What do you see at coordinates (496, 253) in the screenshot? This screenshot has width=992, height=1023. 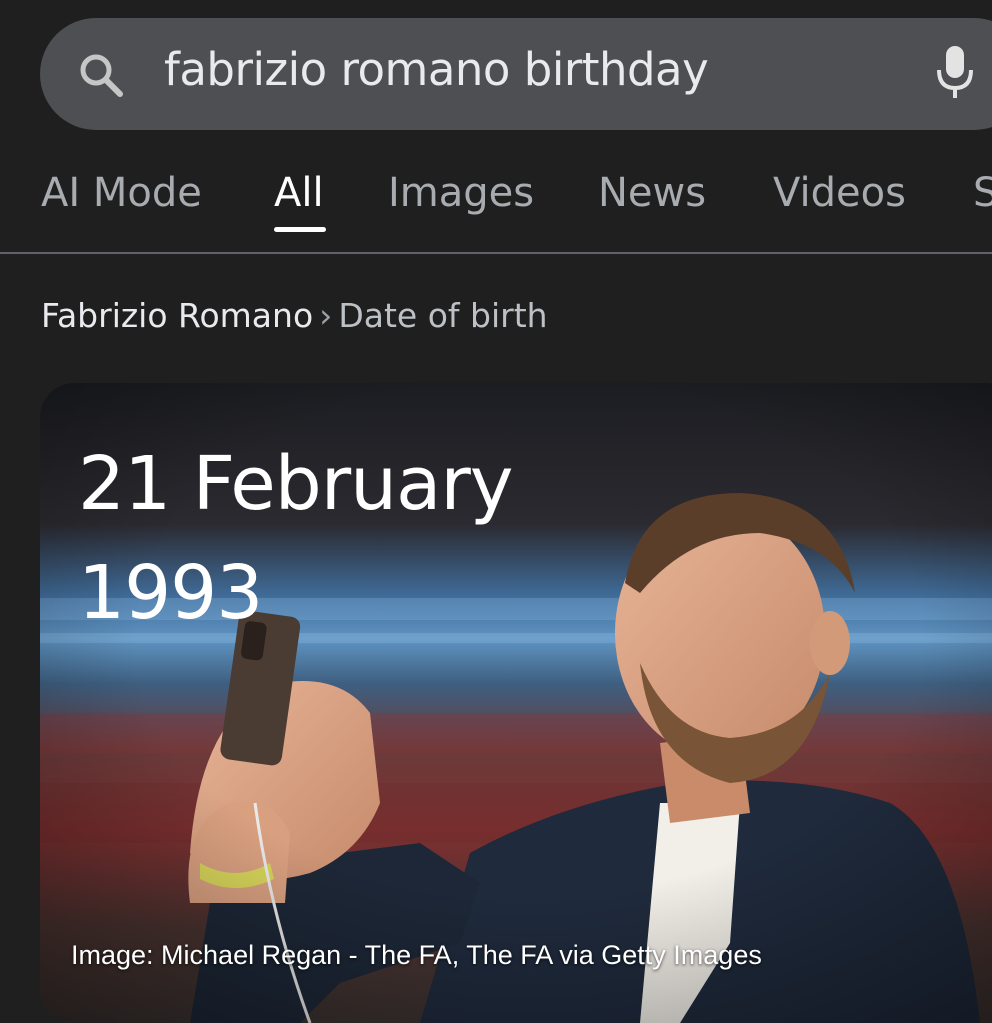 I see `tabs-divider` at bounding box center [496, 253].